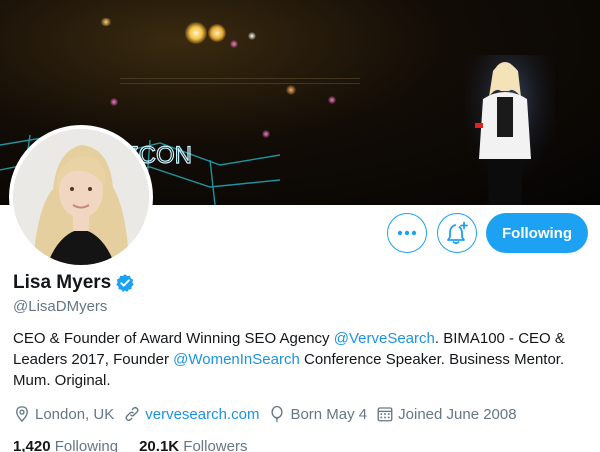 The width and height of the screenshot is (600, 452). What do you see at coordinates (22, 414) in the screenshot?
I see `location-pin-icon` at bounding box center [22, 414].